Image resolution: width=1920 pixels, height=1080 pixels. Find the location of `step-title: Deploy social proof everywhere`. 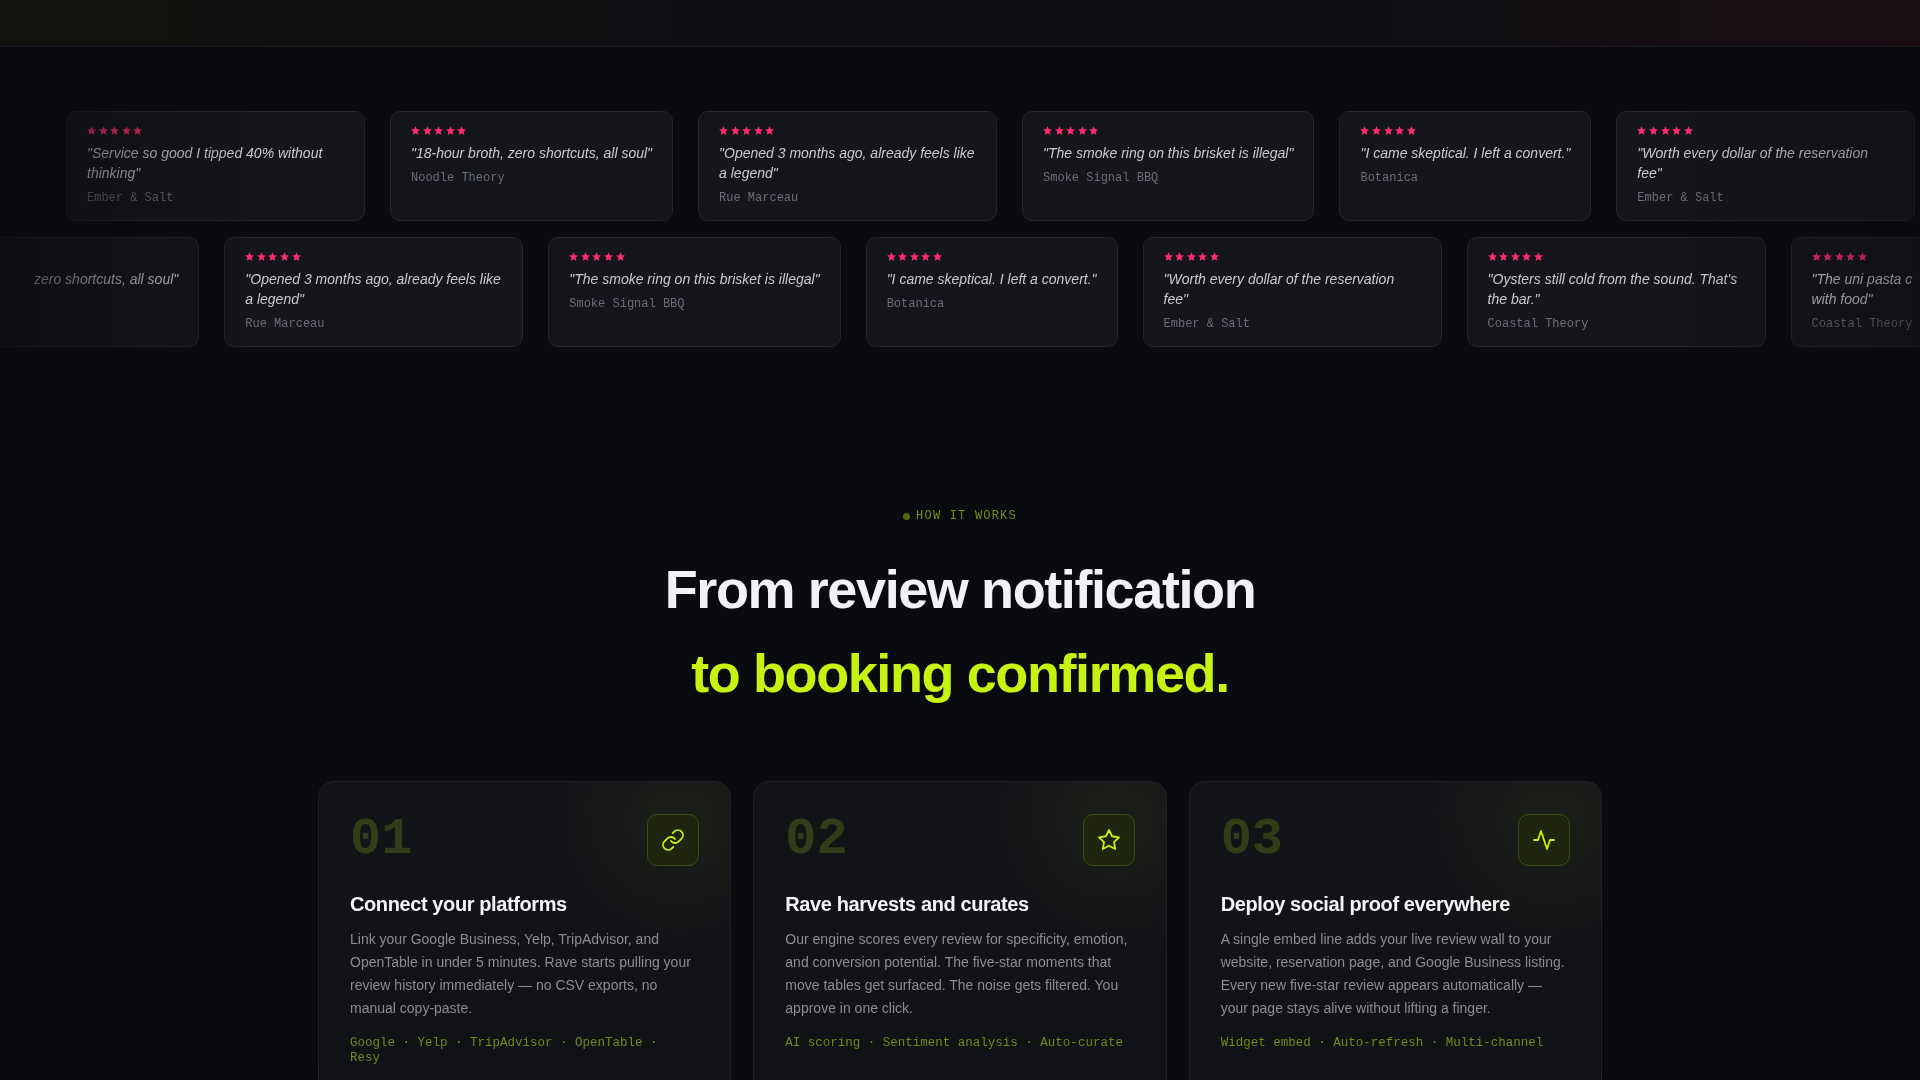

step-title: Deploy social proof everywhere is located at coordinates (1365, 904).